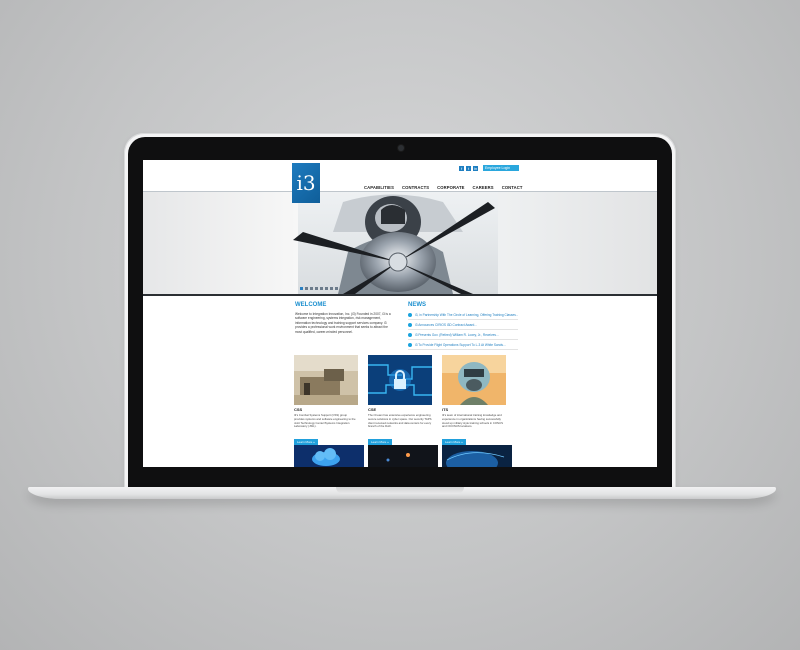 The width and height of the screenshot is (800, 650). I want to click on cyber-lock-image, so click(400, 380).